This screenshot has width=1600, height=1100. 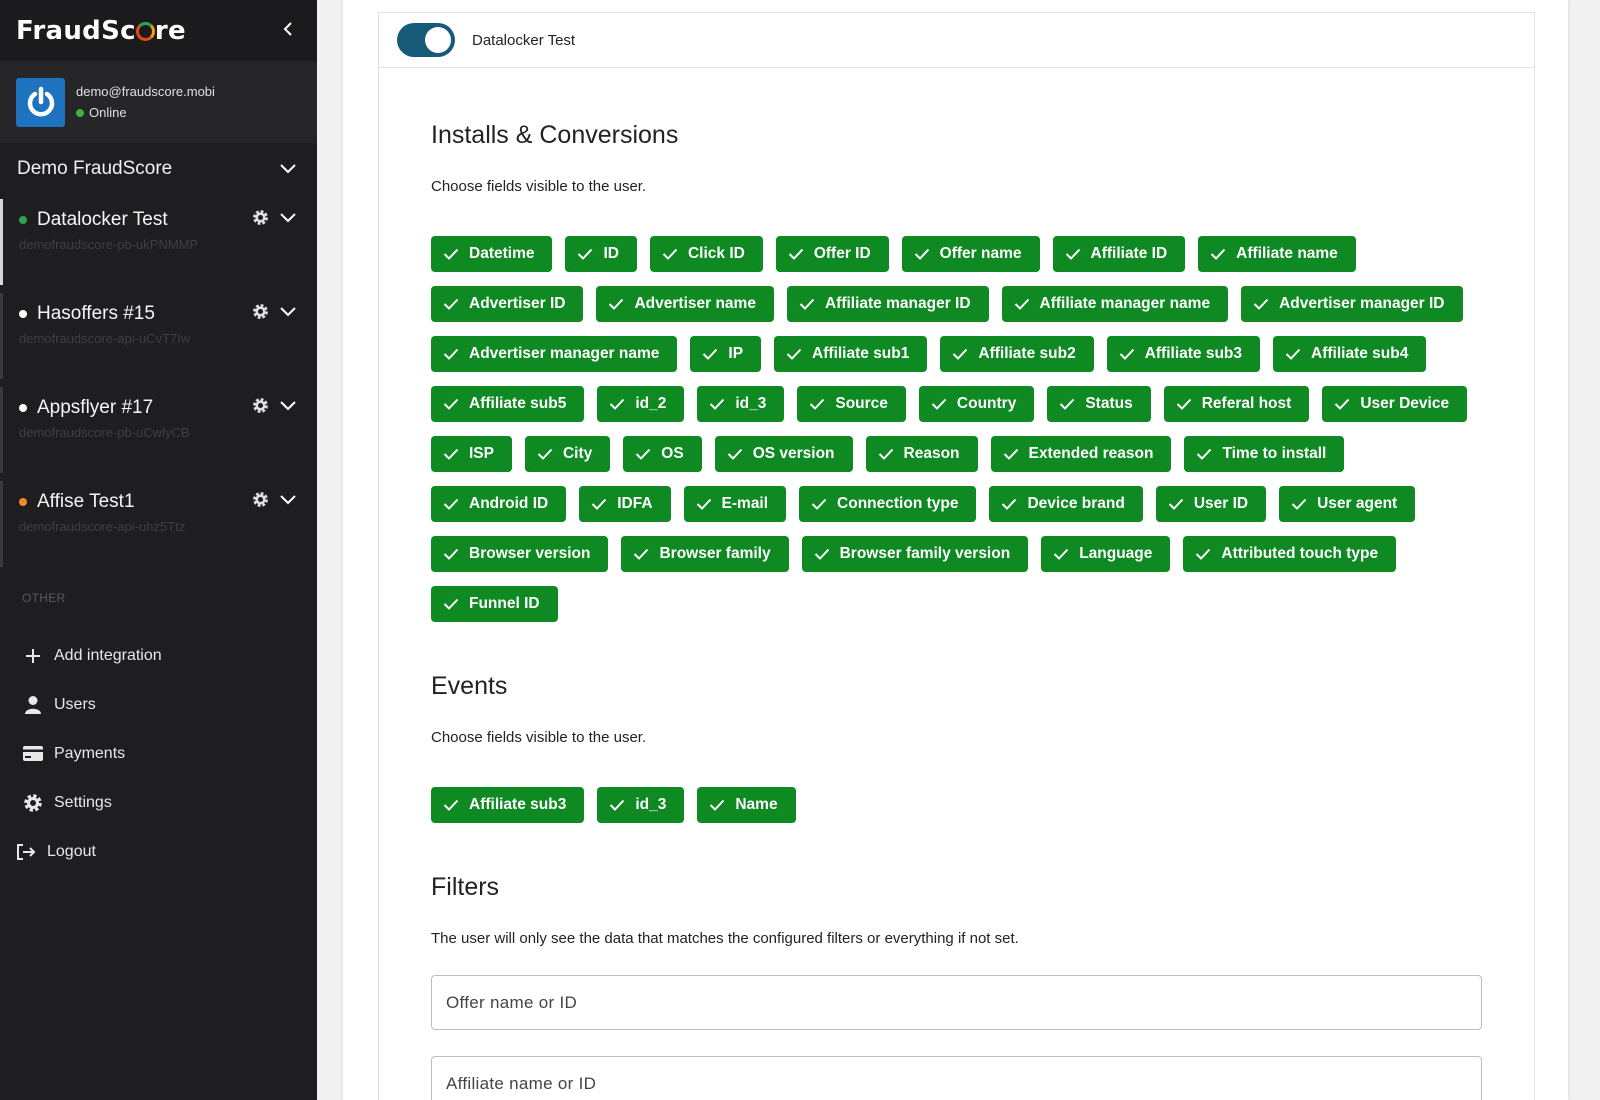 What do you see at coordinates (288, 31) in the screenshot?
I see `collapse-sidebar-button` at bounding box center [288, 31].